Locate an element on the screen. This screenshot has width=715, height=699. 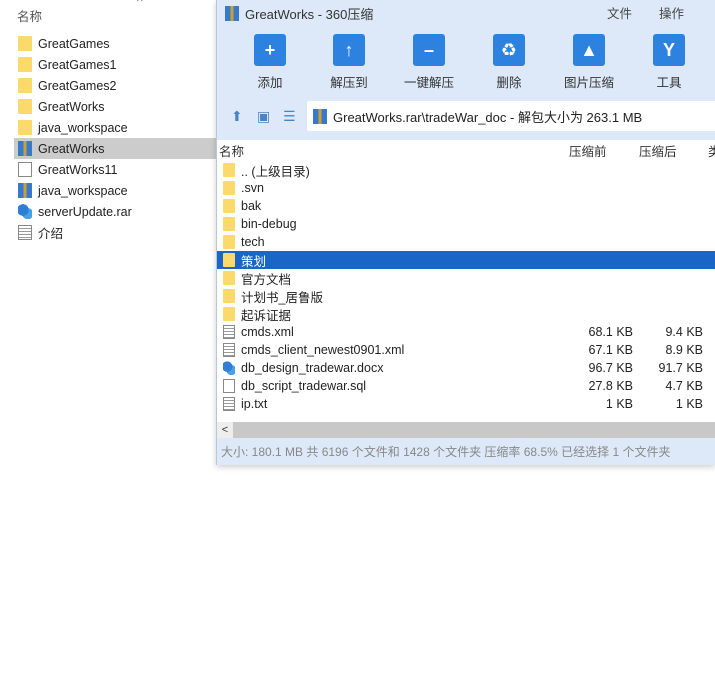
explorer-item-label: serverUpdate.rar is located at coordinates (85, 211).